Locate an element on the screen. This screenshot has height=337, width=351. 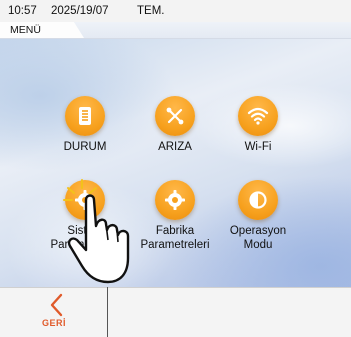
back-label: GERİ is located at coordinates (53, 323).